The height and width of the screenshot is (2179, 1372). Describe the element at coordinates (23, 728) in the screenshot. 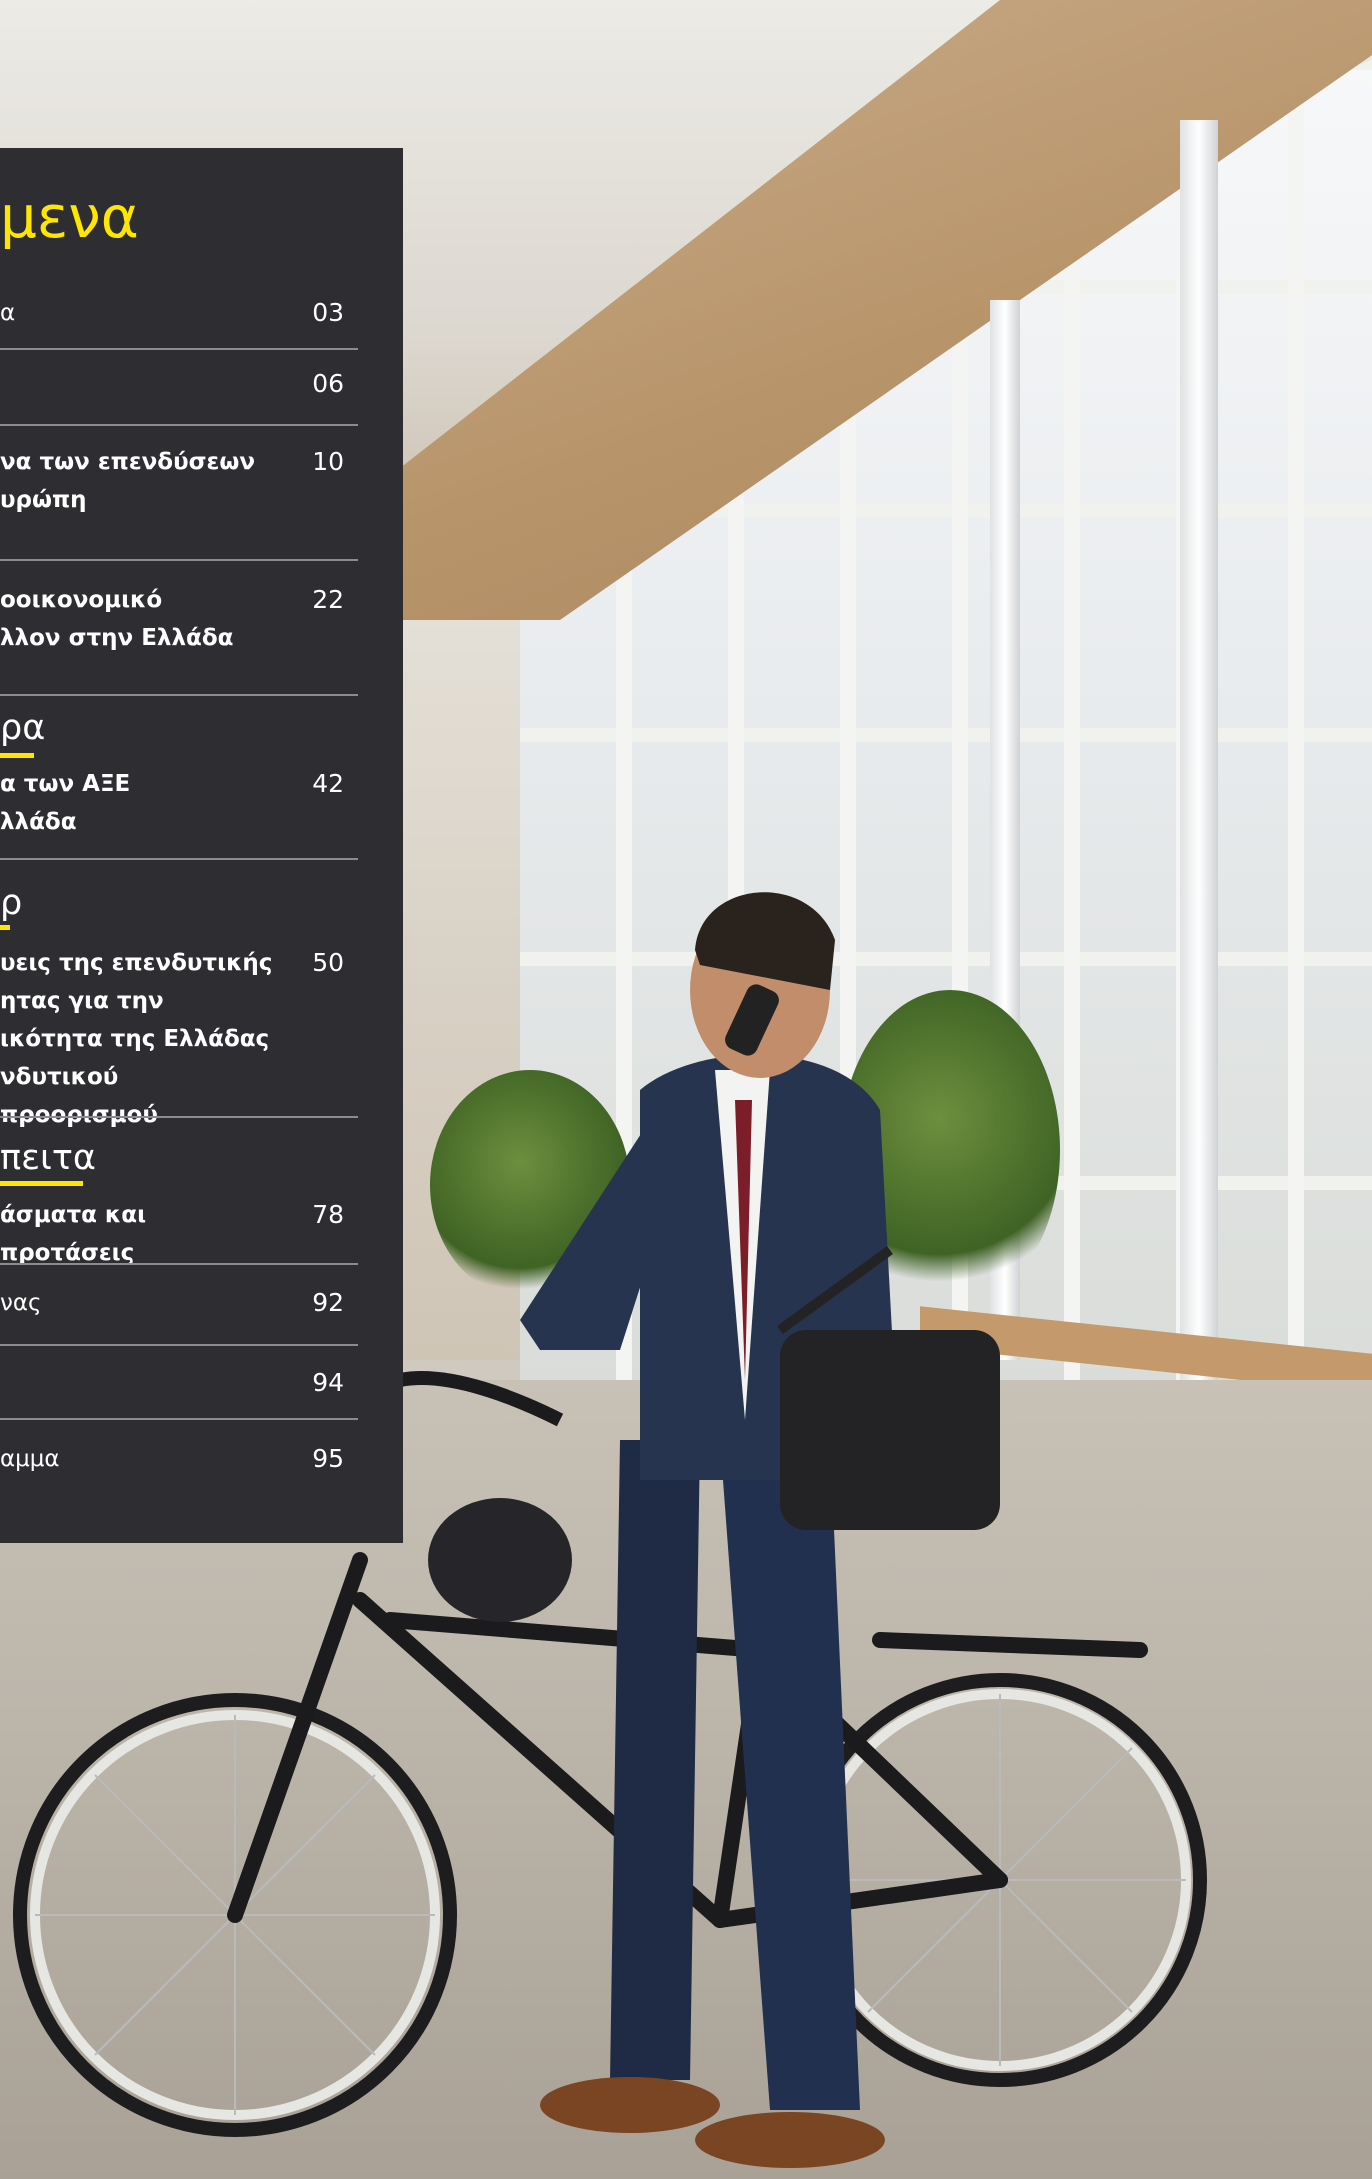

I see `section-heading: ρα` at that location.